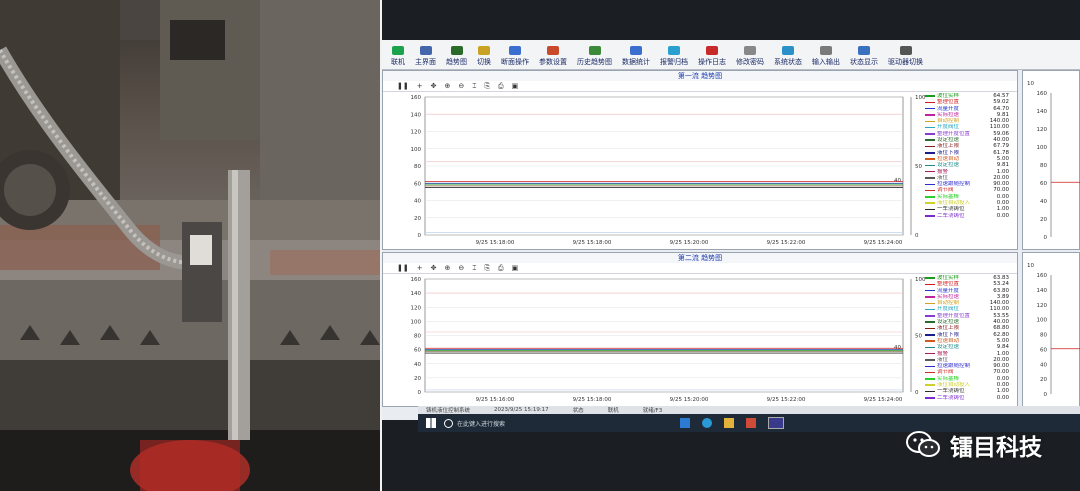 The image size is (1080, 491). What do you see at coordinates (674, 62) in the screenshot?
I see `toolbar-button-label: 报警归档` at bounding box center [674, 62].